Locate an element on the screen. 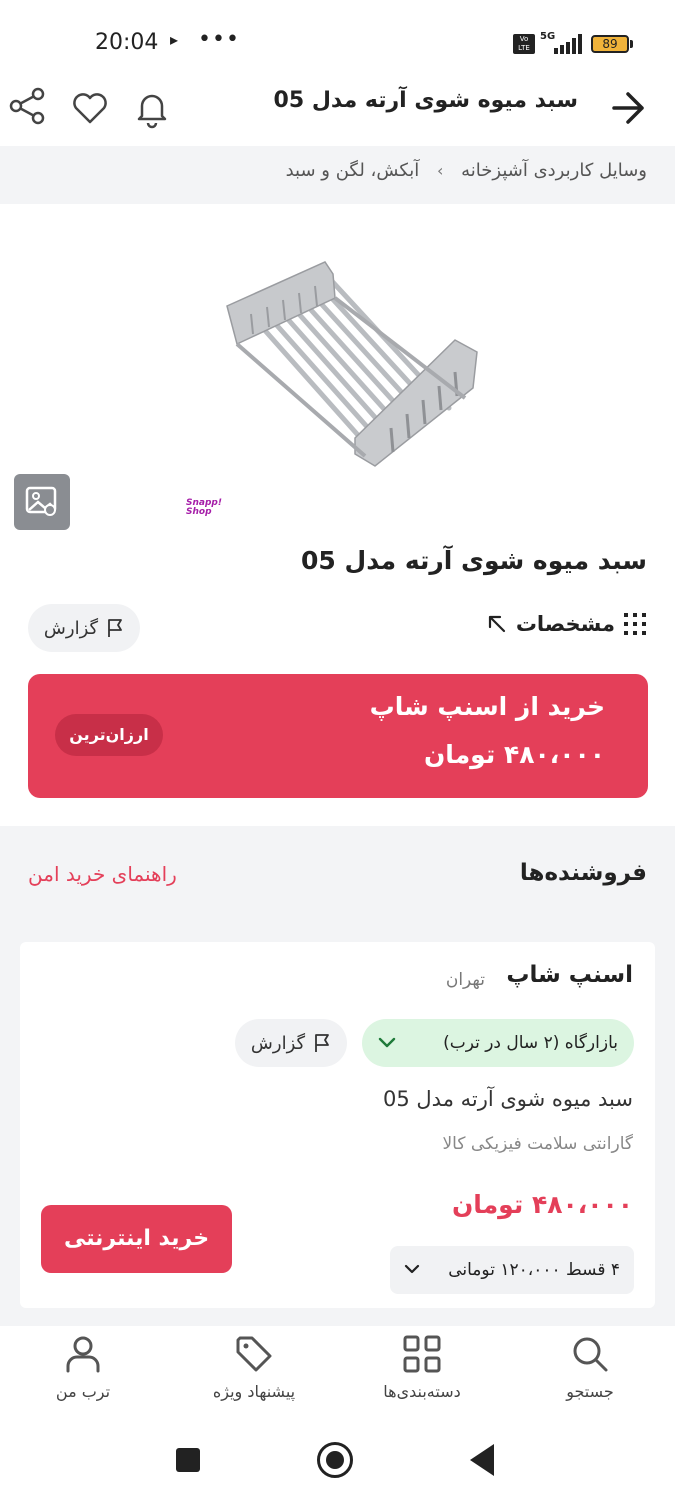 The image size is (675, 1500). buy-online-button: خرید اینترنتی is located at coordinates (136, 1239).